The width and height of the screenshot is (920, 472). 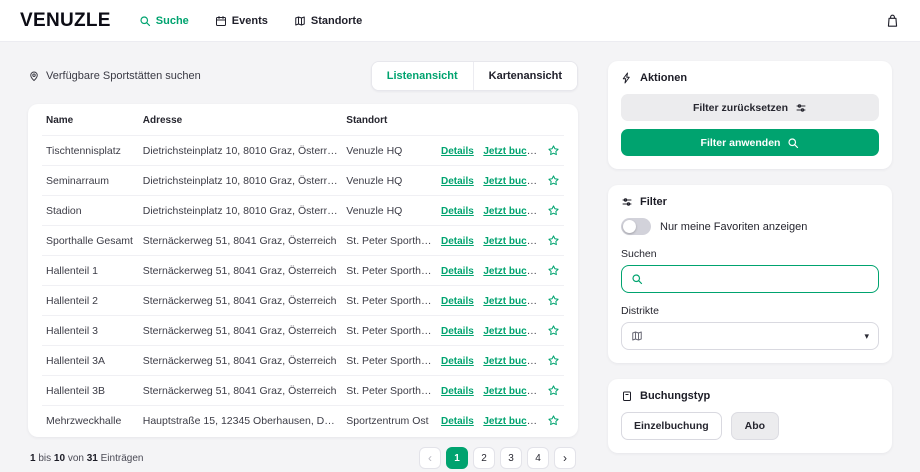 I want to click on booking-type-card: Buchungstyp Einzelbuchung Abo, so click(x=750, y=416).